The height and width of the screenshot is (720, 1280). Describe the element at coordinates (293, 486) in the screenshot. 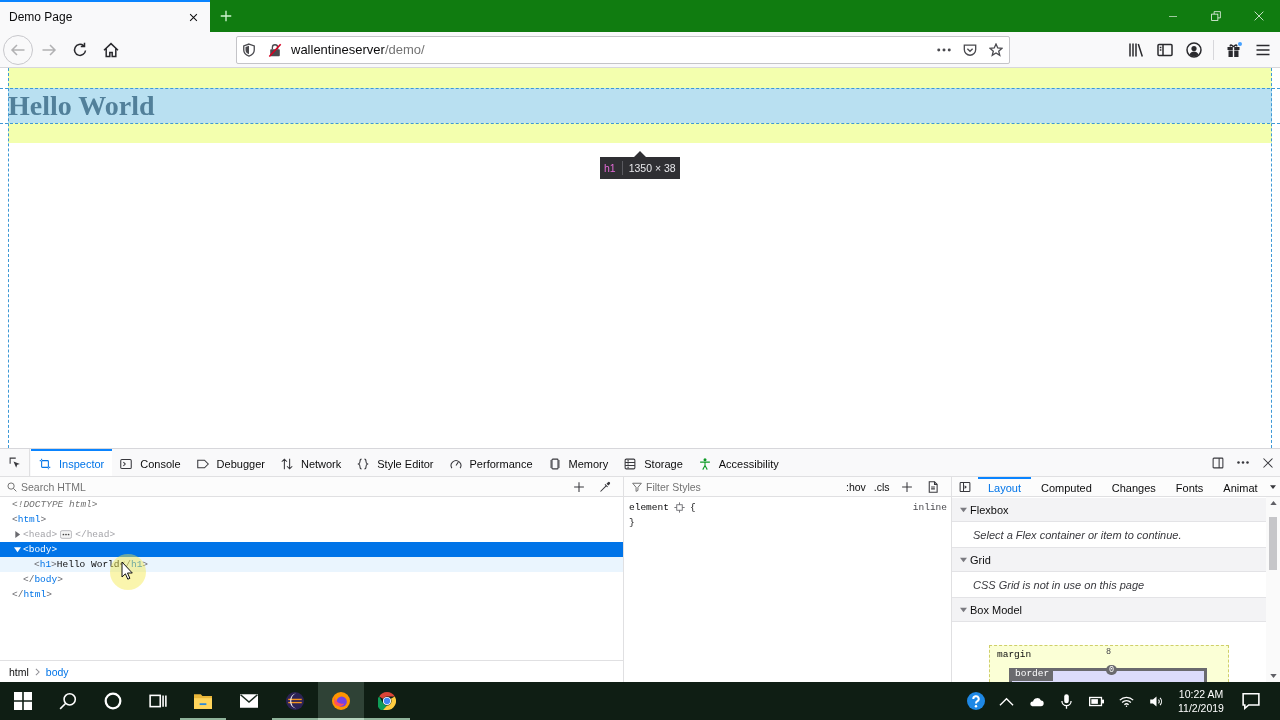

I see `search-field: Search HTML` at that location.